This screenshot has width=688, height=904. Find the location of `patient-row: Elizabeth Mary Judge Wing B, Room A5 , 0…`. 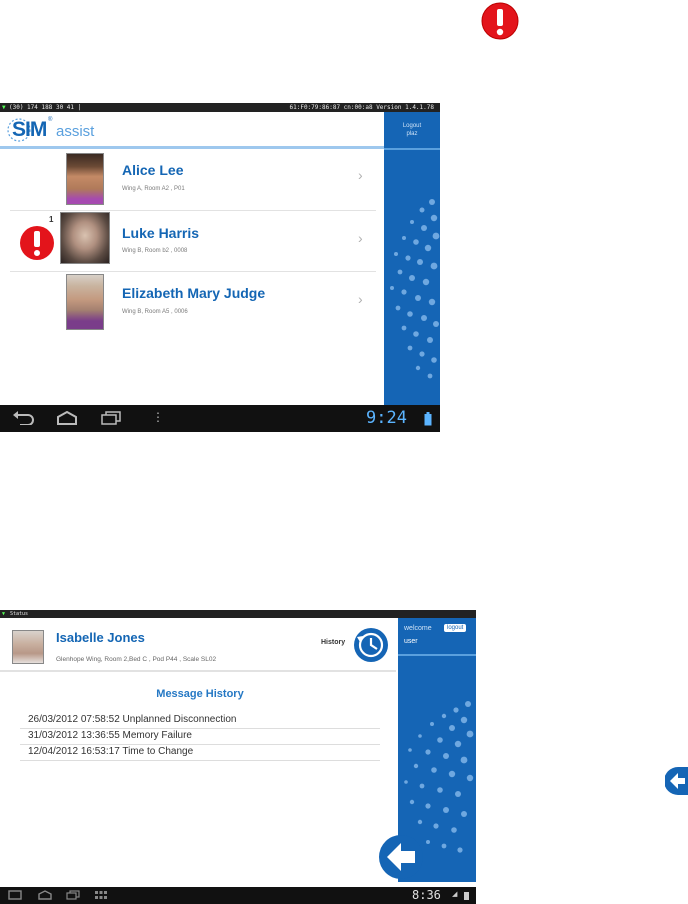

patient-row: Elizabeth Mary Judge Wing B, Room A5 , 0… is located at coordinates (192, 302).